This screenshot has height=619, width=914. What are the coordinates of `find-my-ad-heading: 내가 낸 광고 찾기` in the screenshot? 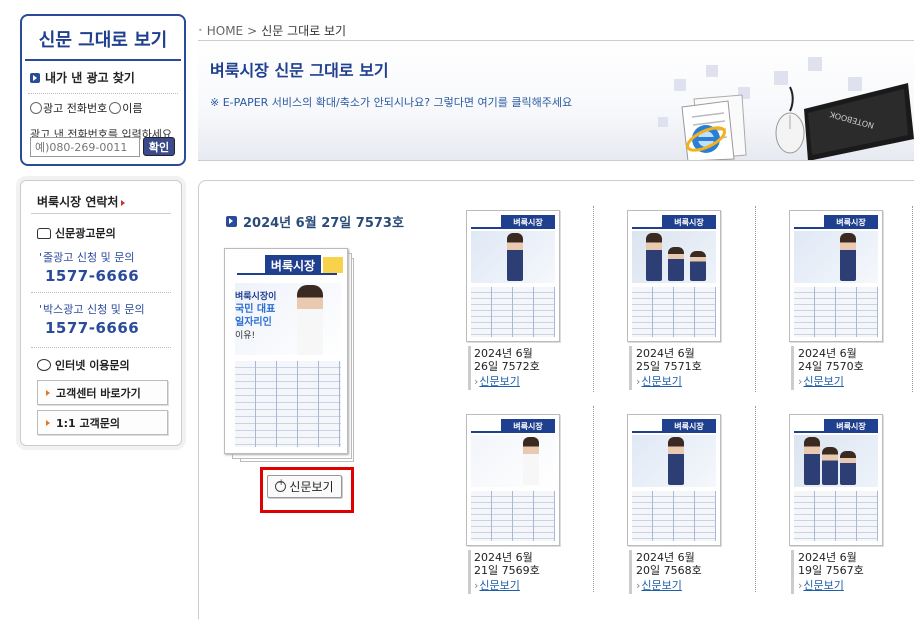 It's located at (103, 73).